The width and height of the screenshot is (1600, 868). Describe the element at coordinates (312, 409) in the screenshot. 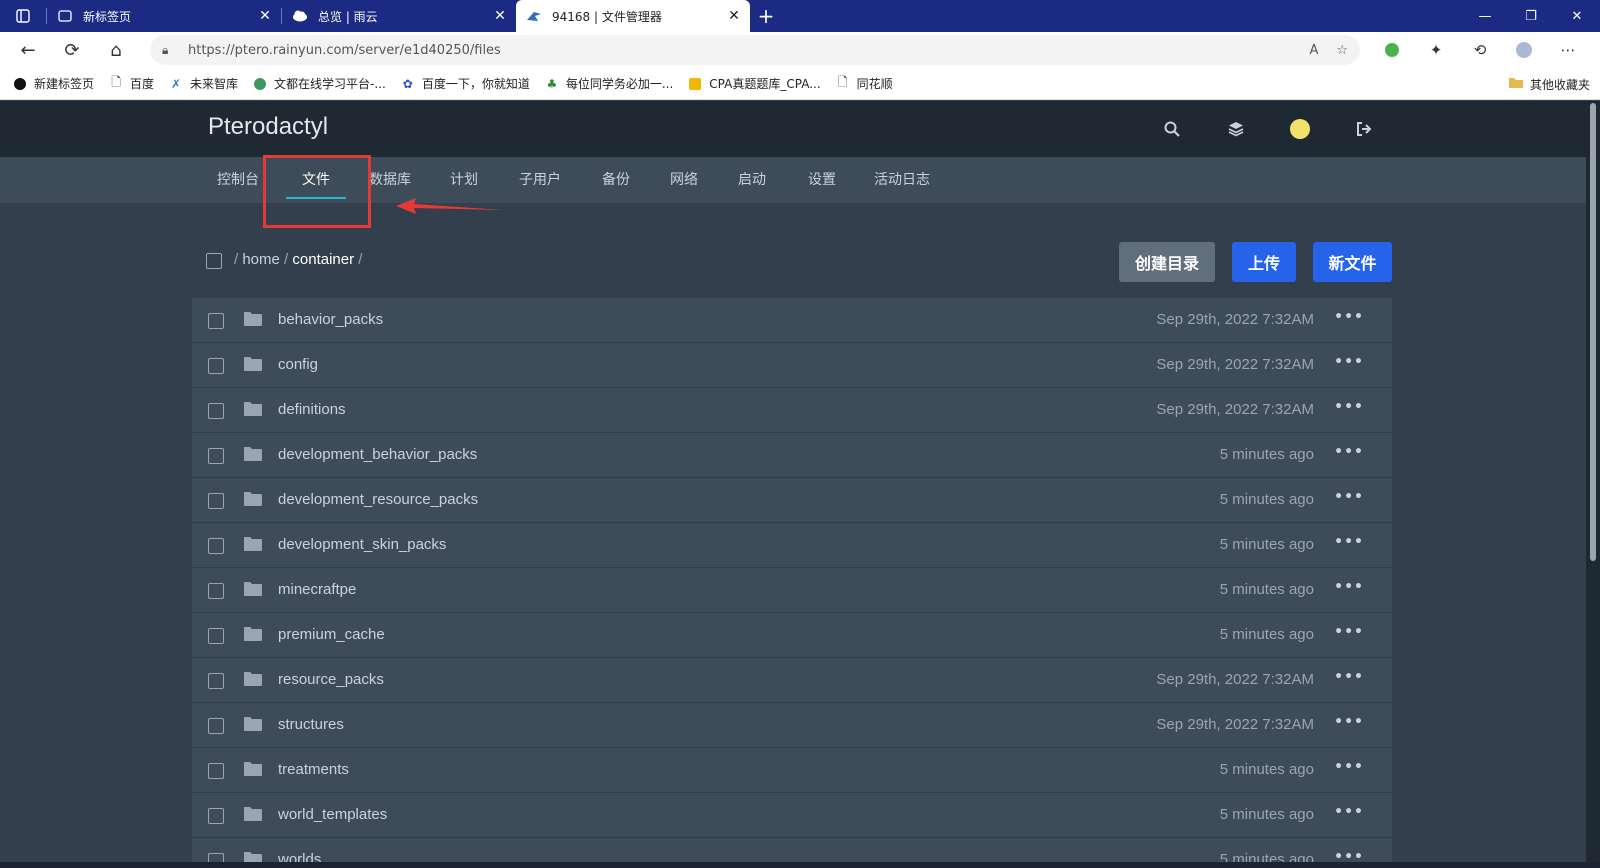

I see `file-name: definitions` at that location.